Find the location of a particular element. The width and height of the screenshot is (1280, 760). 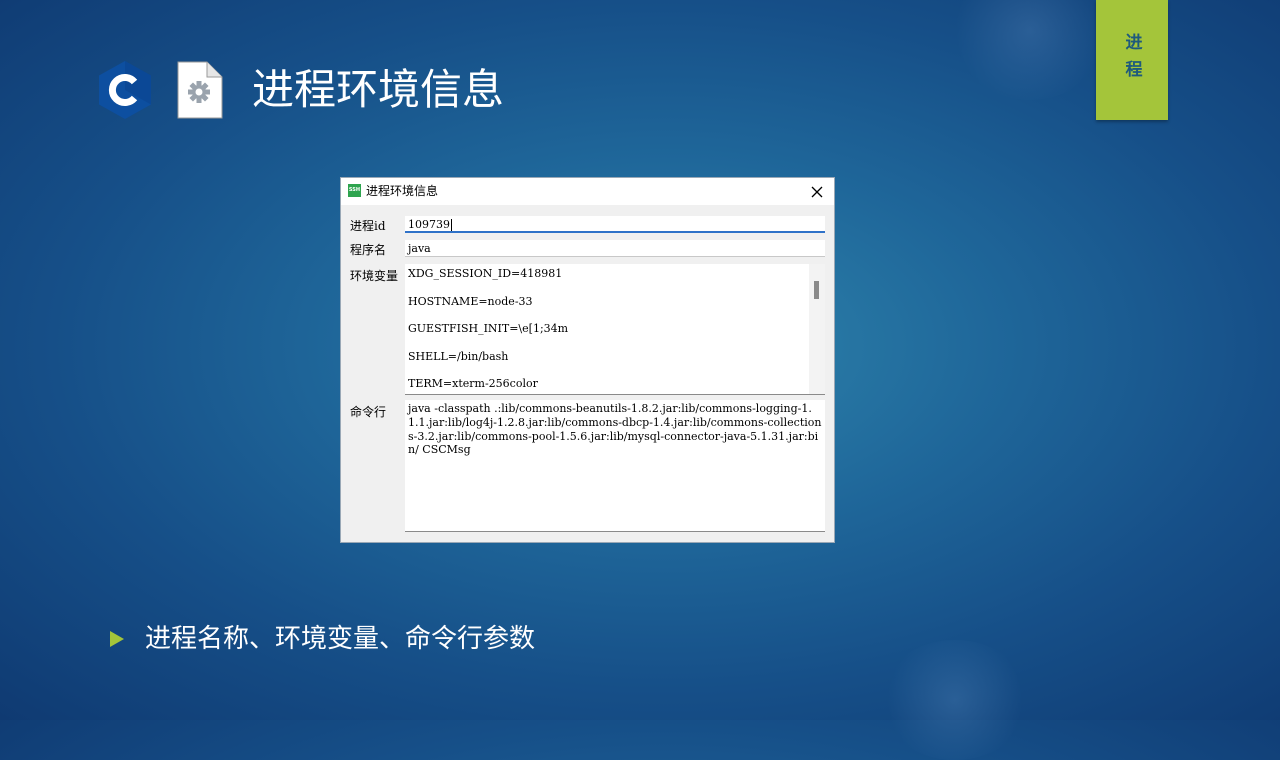

scrollbar-thumb is located at coordinates (816, 290).